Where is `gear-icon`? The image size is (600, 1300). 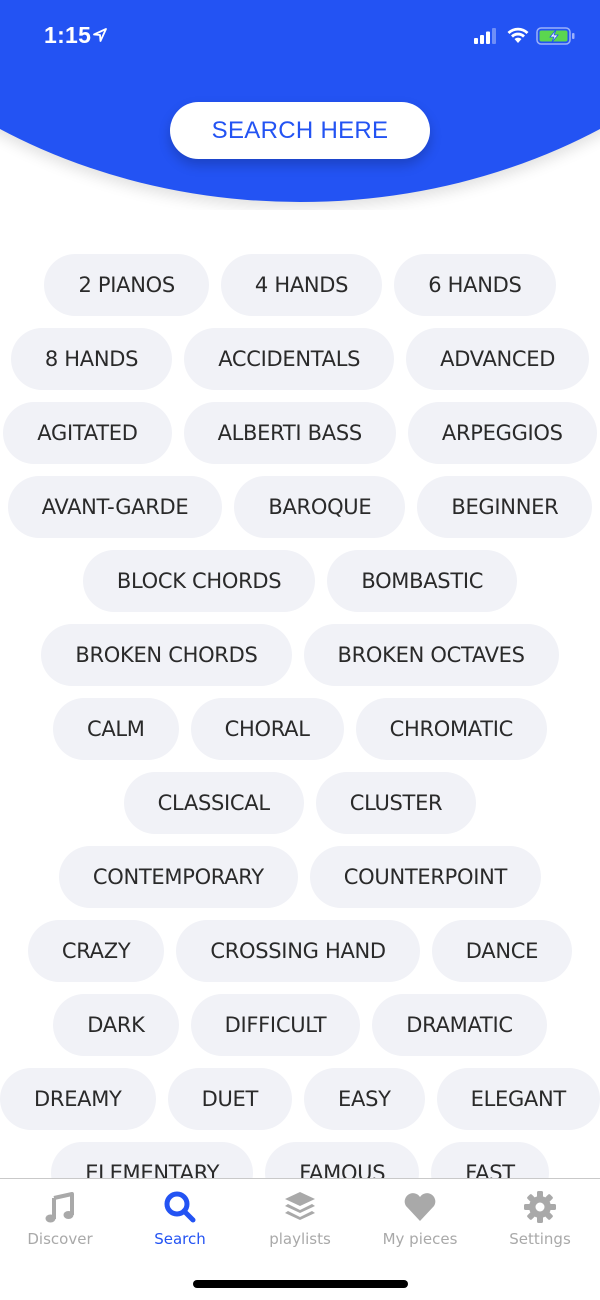 gear-icon is located at coordinates (540, 1207).